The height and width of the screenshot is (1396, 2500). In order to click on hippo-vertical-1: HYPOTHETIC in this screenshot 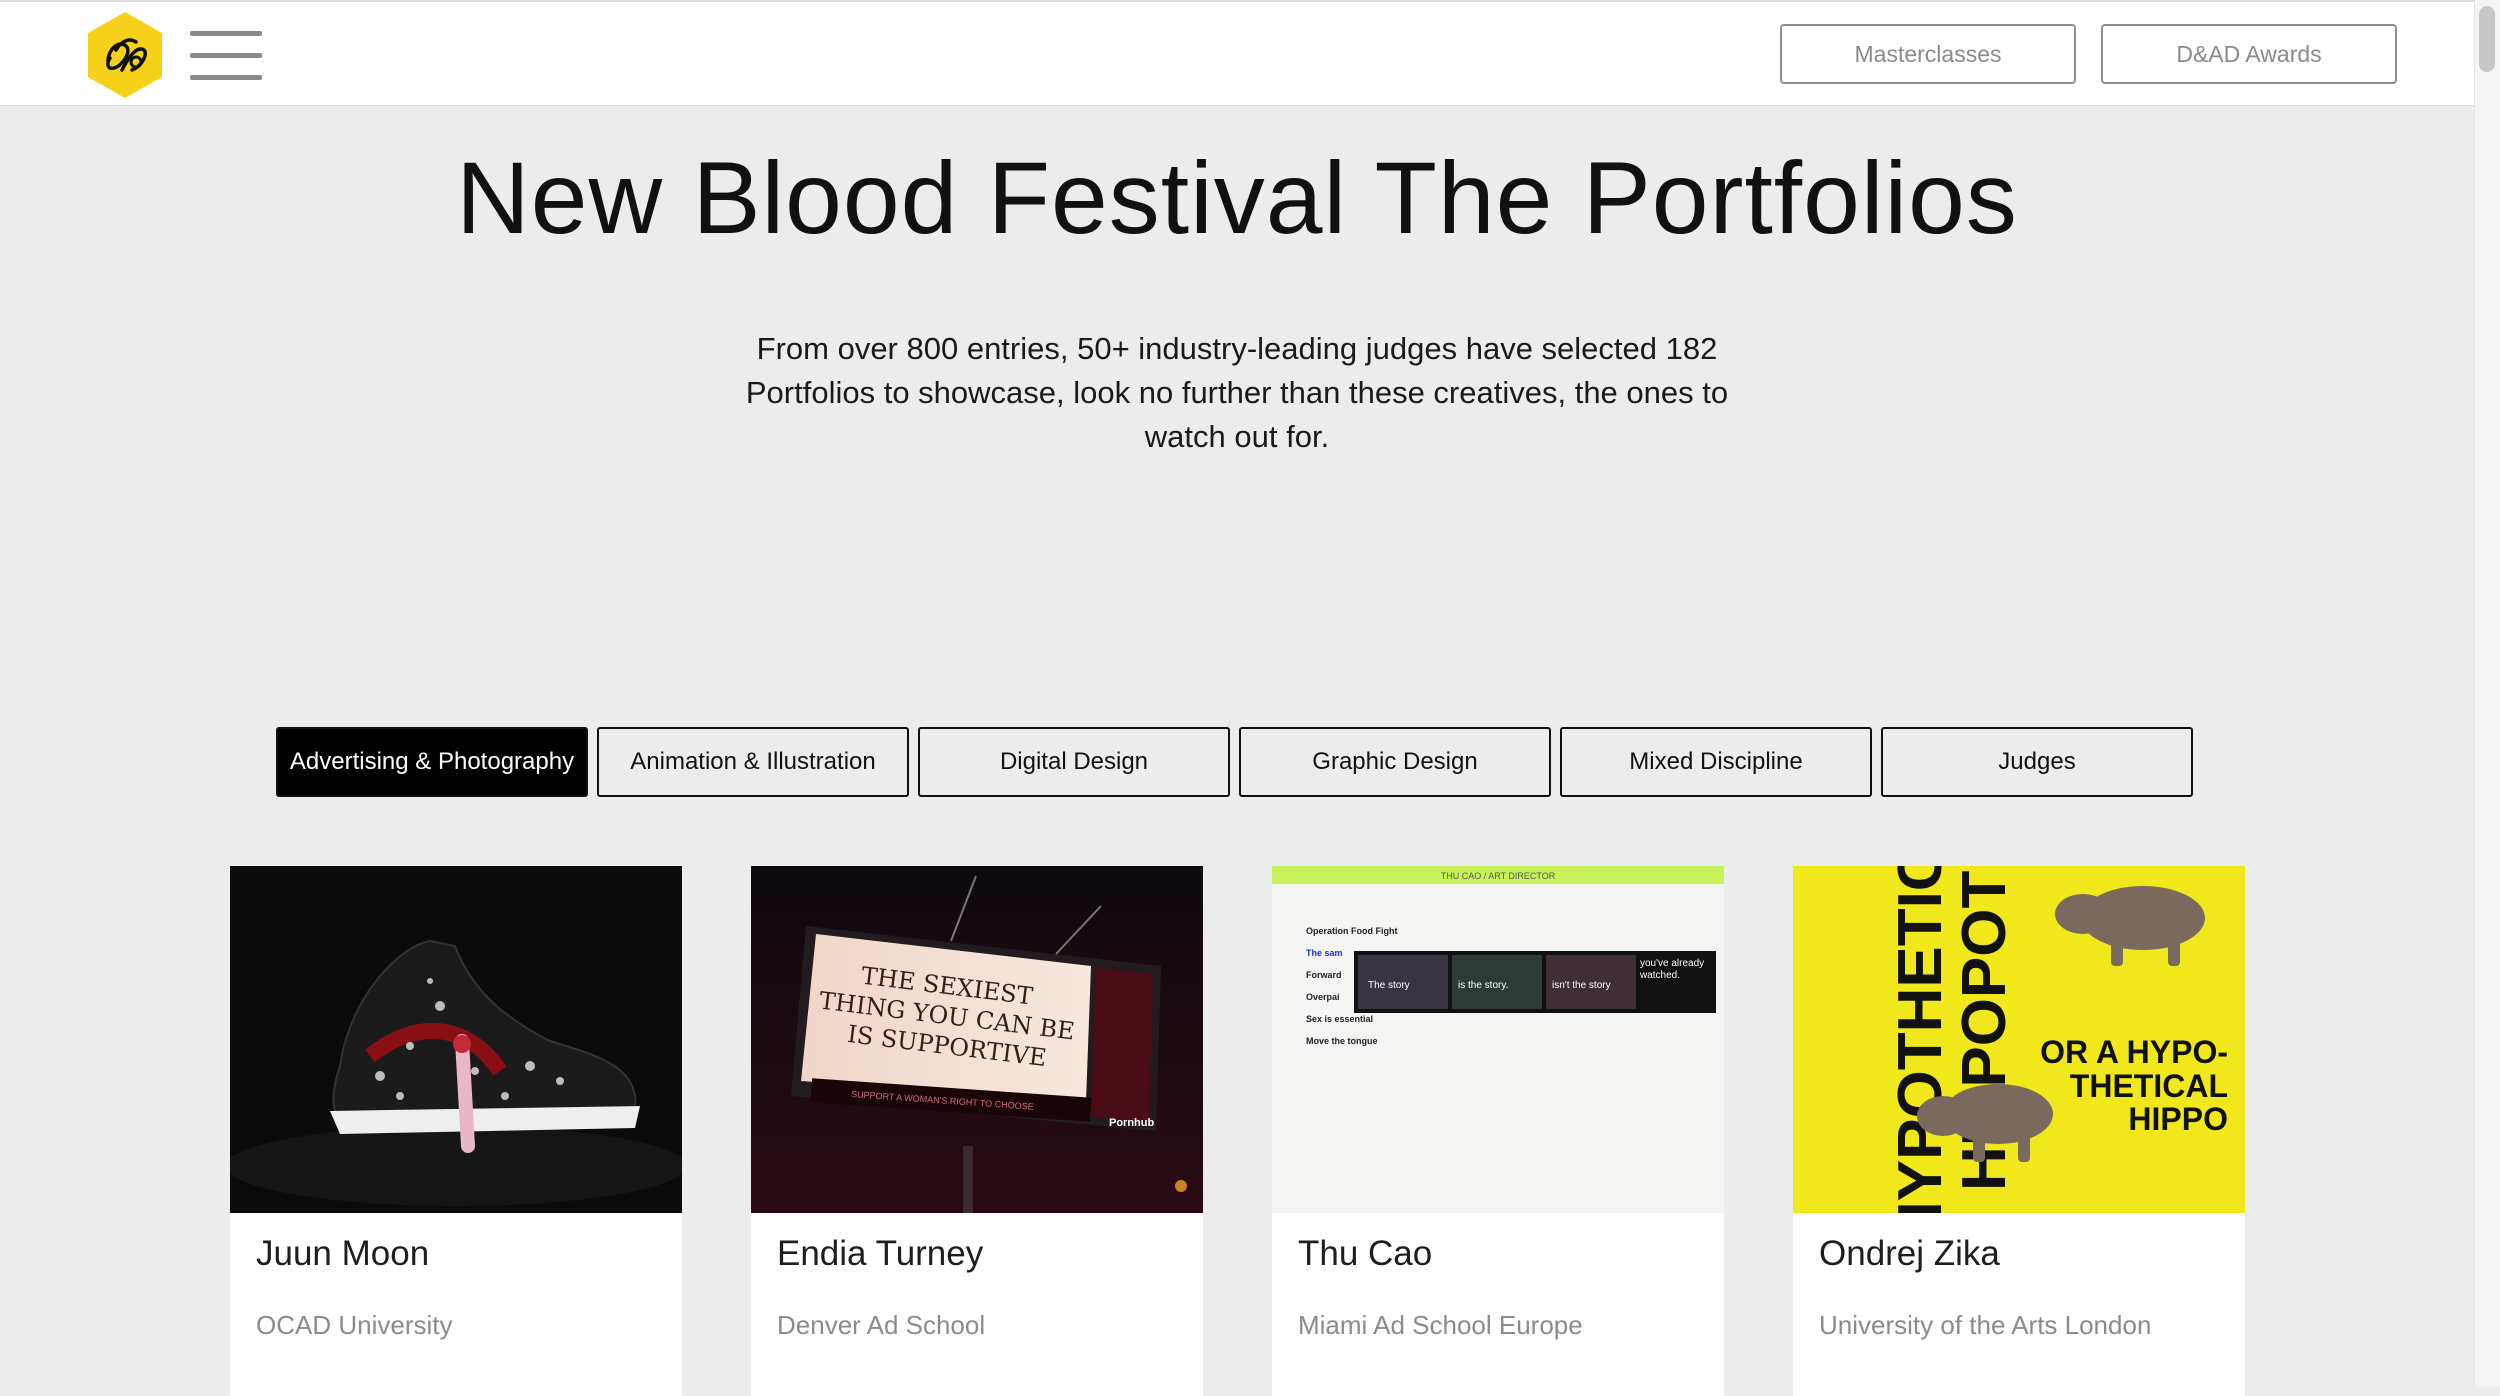, I will do `click(1920, 1039)`.